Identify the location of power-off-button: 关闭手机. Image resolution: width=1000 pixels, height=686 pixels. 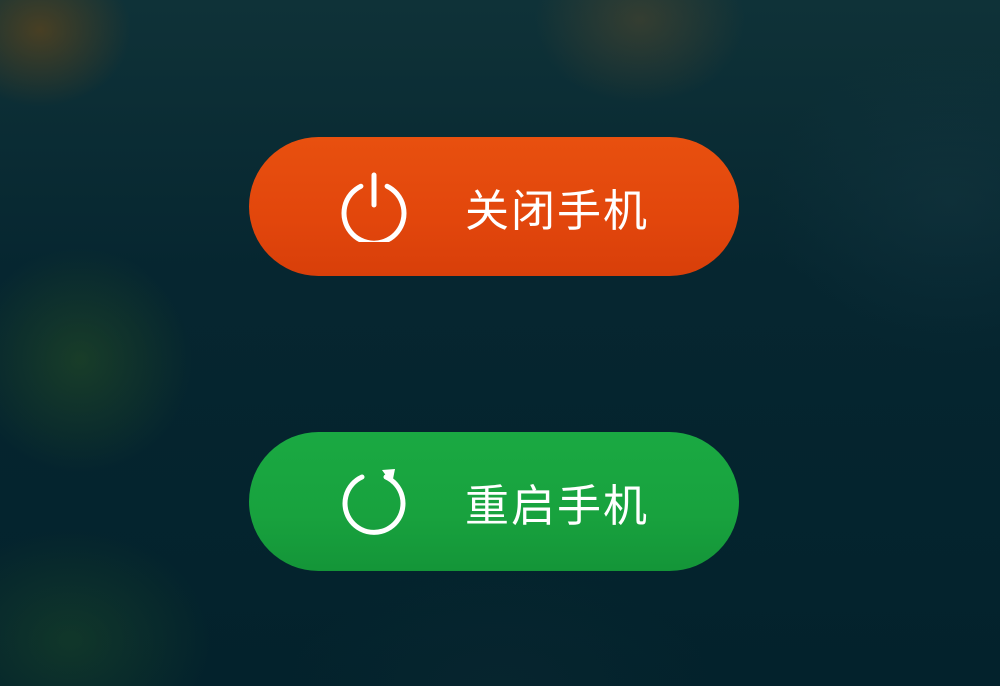
(494, 206).